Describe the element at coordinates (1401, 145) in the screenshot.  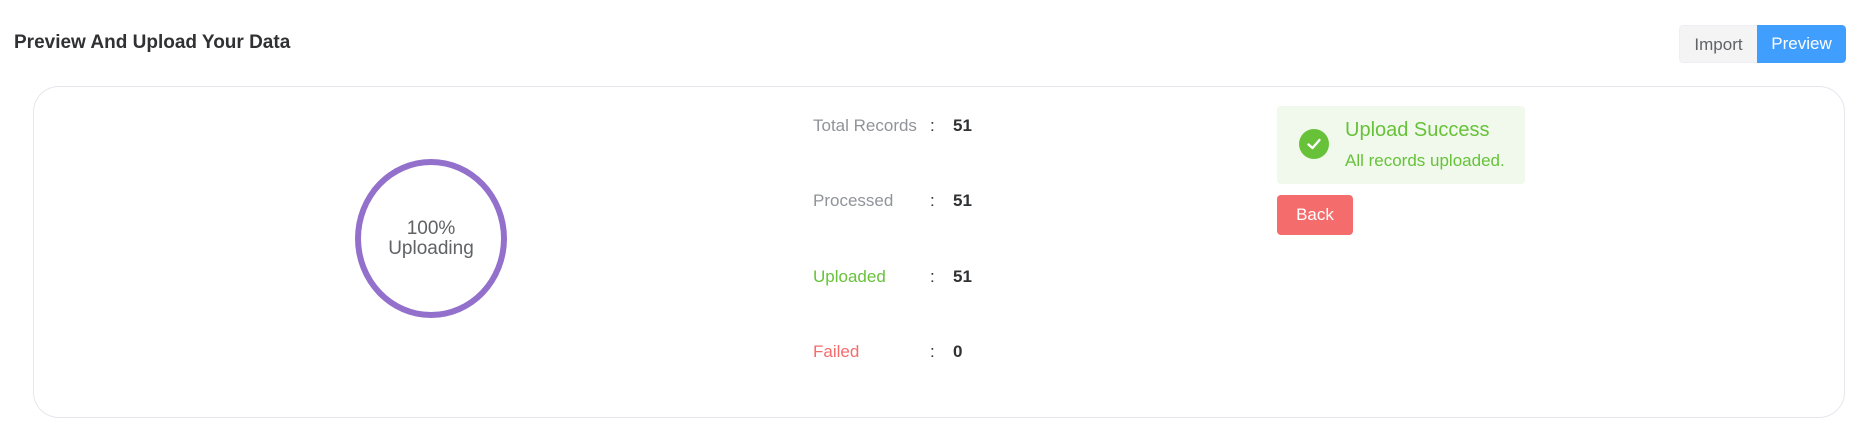
I see `upload-success-alert: Upload Success All records uploaded.` at that location.